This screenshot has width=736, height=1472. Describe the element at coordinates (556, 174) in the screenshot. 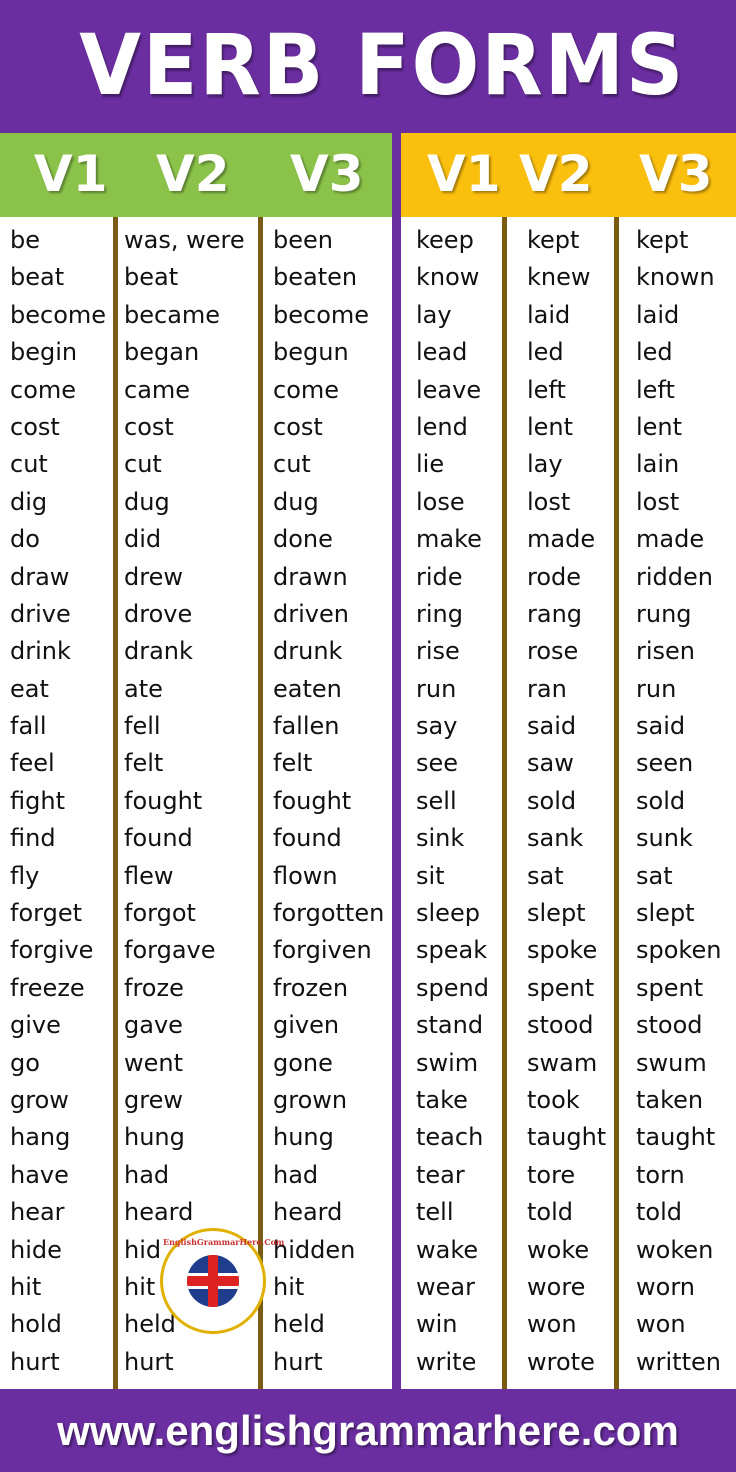

I see `right-header-v2: V2` at that location.